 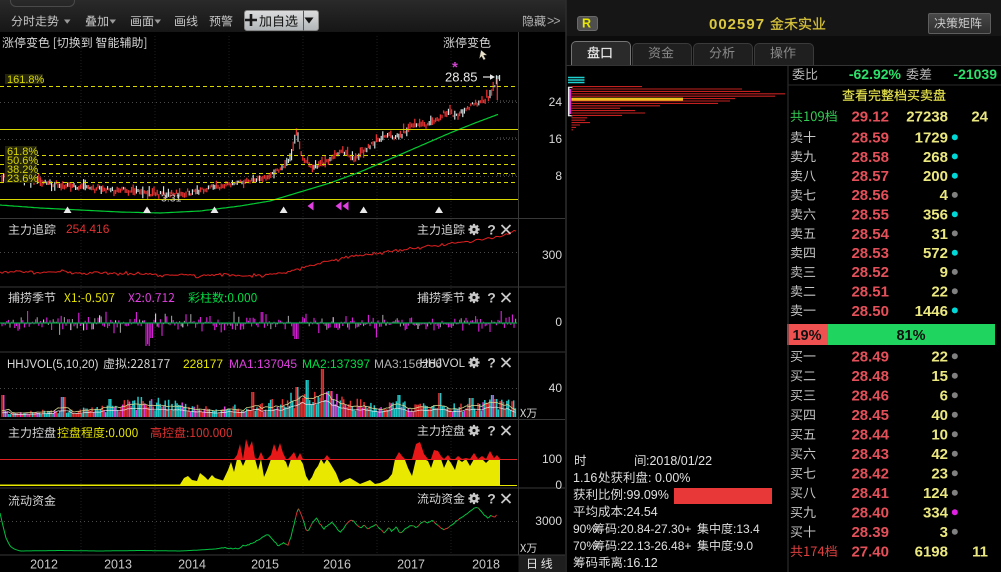 I want to click on svg-text: 28.40, so click(x=870, y=513).